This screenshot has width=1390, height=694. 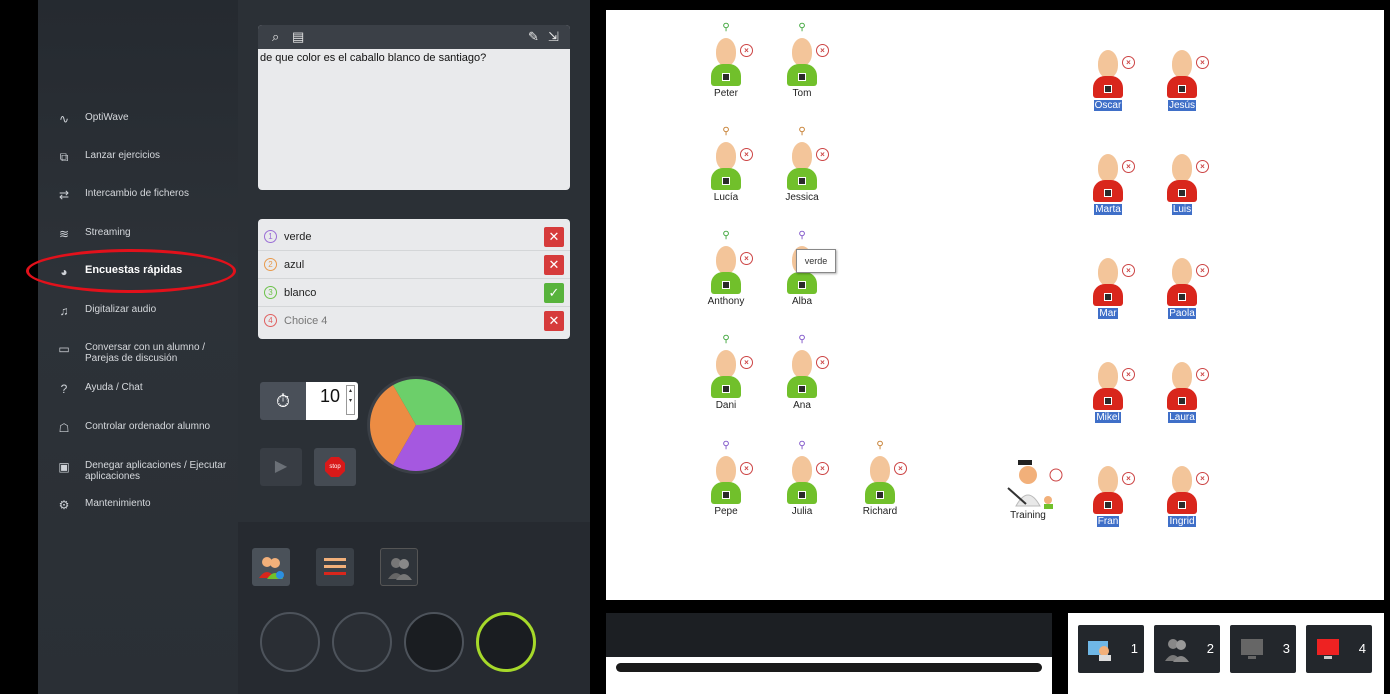 I want to click on individual-view-button, so click(x=271, y=567).